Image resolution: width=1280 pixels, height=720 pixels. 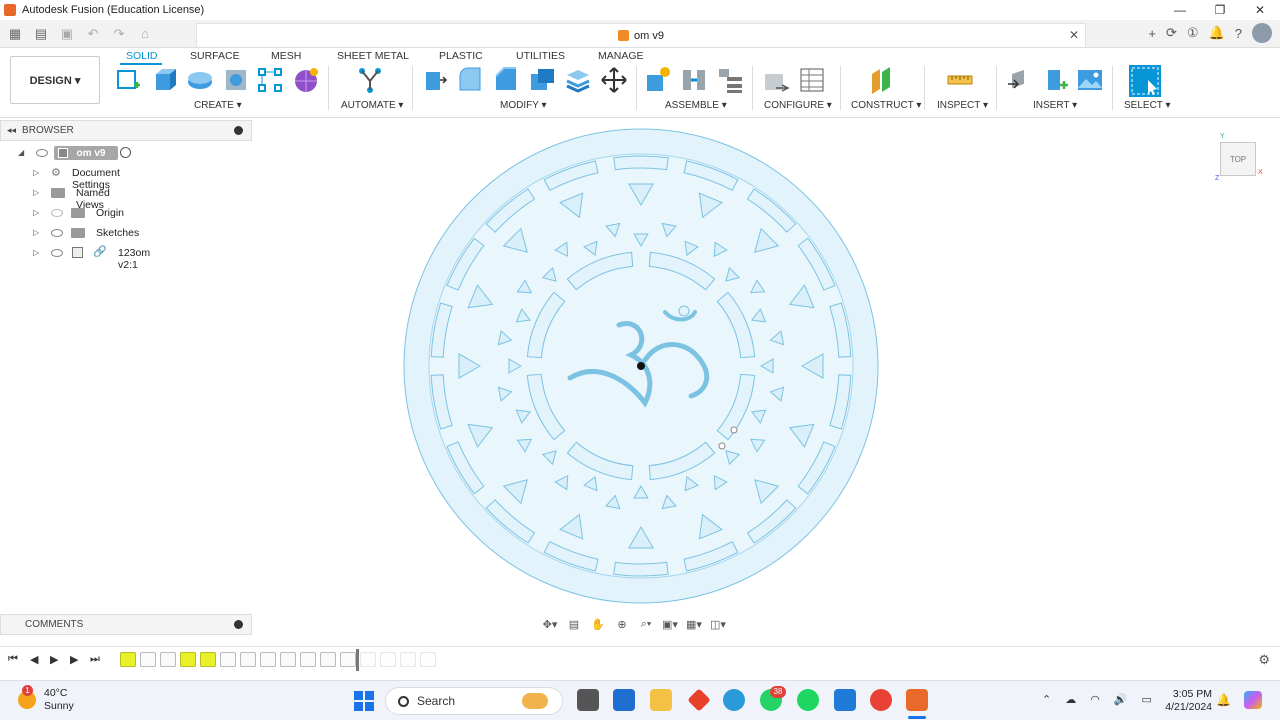 I want to click on look-at-icon: ▤, so click(x=574, y=624).